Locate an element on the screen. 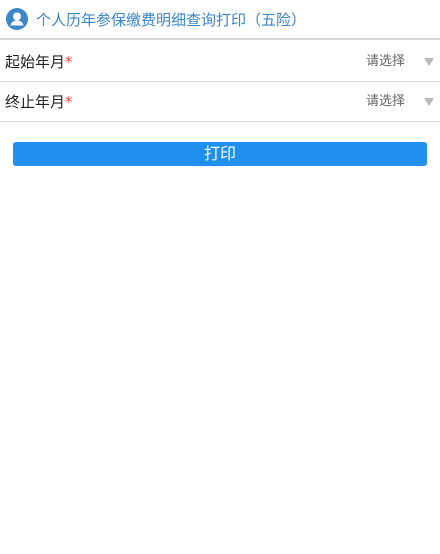 The height and width of the screenshot is (554, 440). end-month-row: 终止年月* 请选择 is located at coordinates (220, 102).